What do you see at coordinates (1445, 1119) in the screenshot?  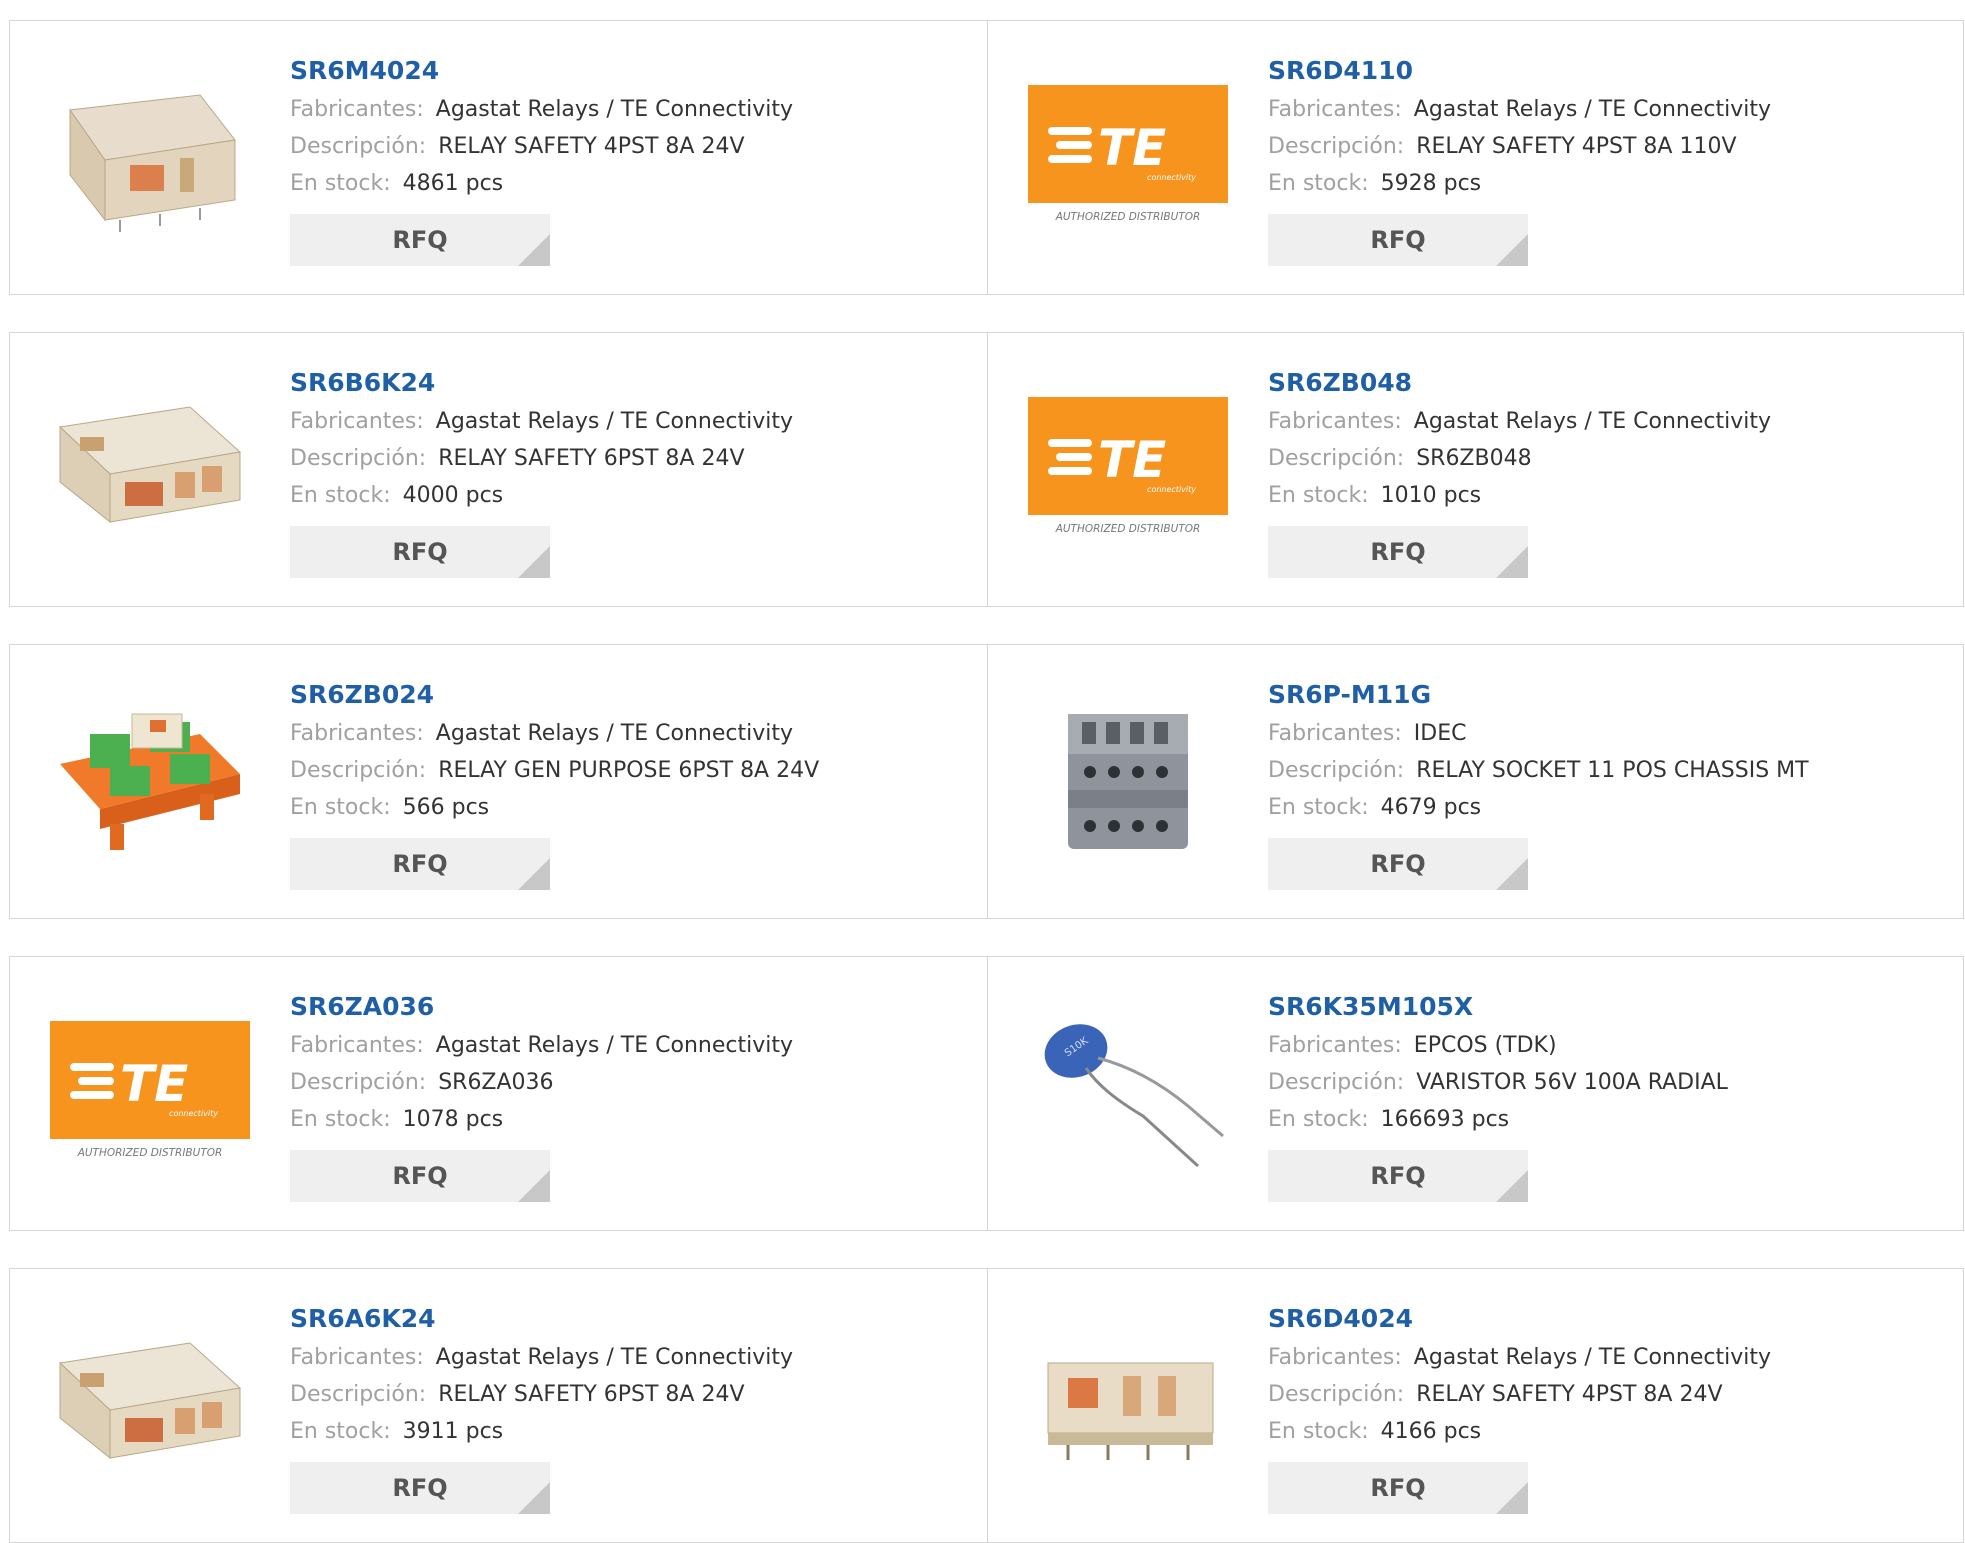 I see `stock-value: 166693 pcs` at bounding box center [1445, 1119].